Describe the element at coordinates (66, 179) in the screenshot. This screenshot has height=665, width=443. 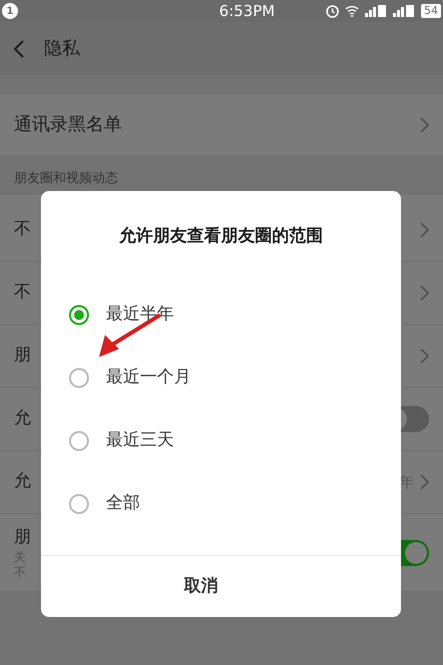
I see `section-header: 朋友圈和视频动态` at that location.